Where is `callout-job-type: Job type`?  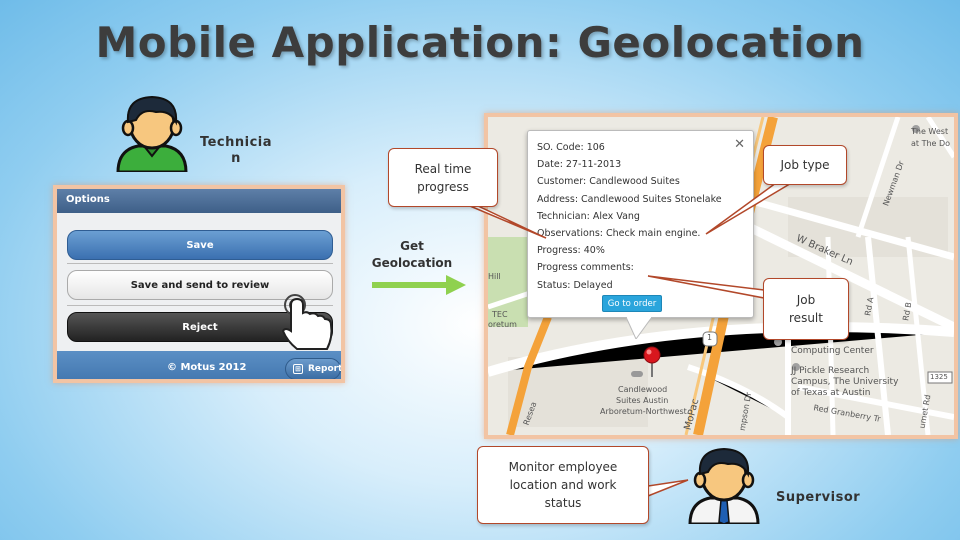
callout-job-type: Job type is located at coordinates (805, 165).